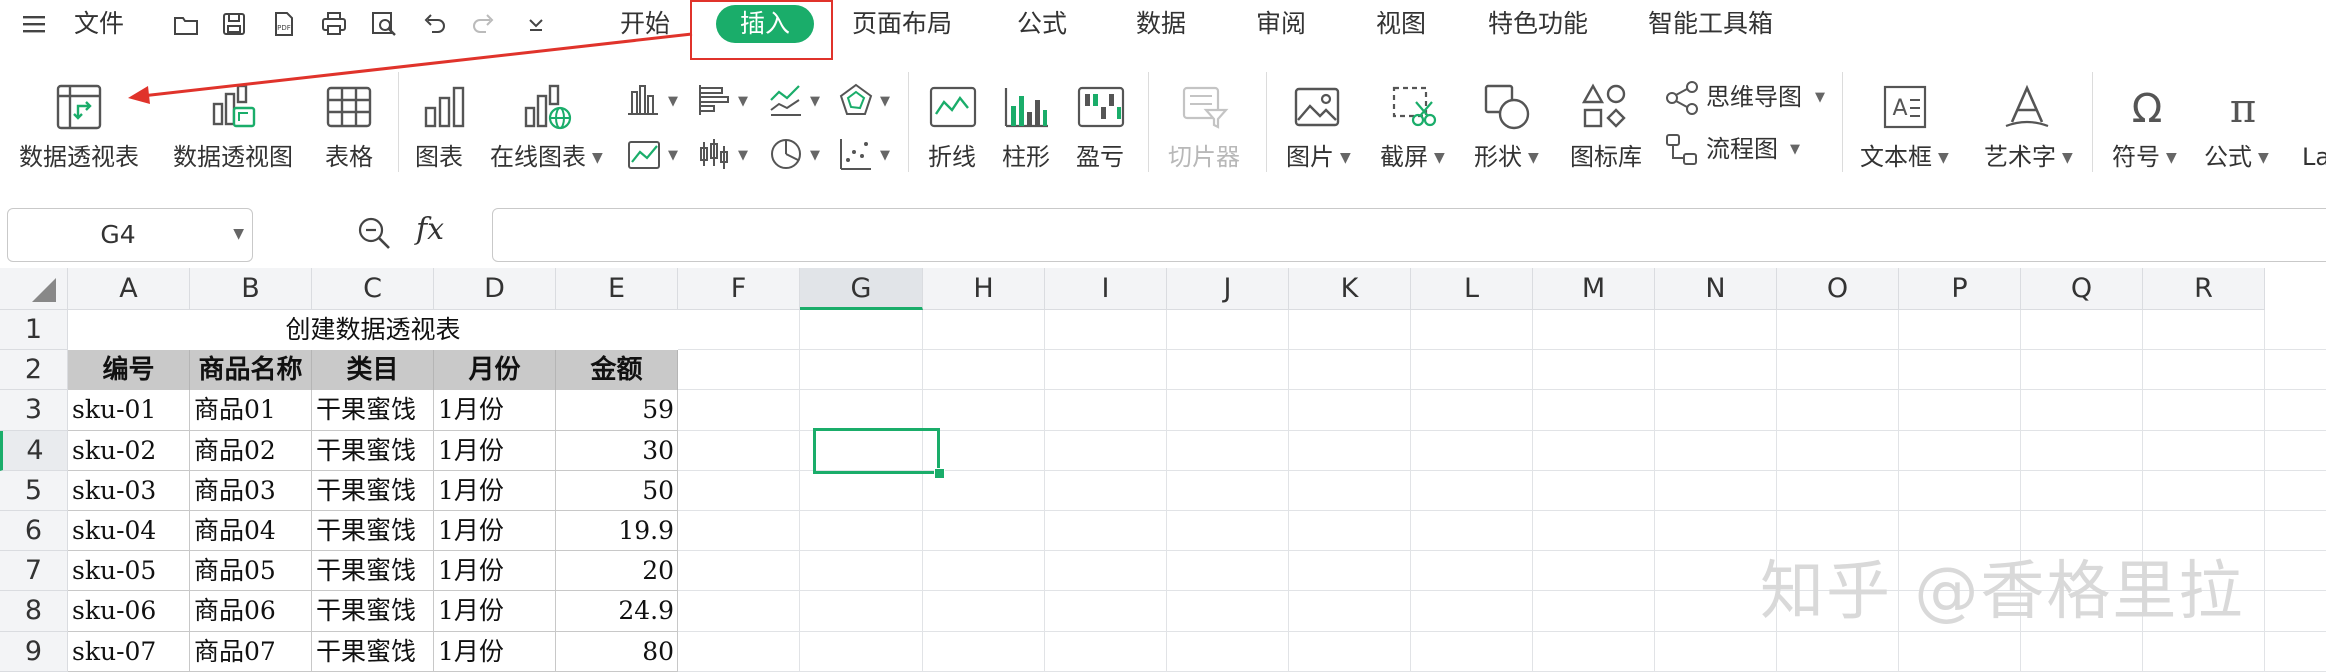  What do you see at coordinates (1042, 24) in the screenshot?
I see `tab-formulas: 公式` at bounding box center [1042, 24].